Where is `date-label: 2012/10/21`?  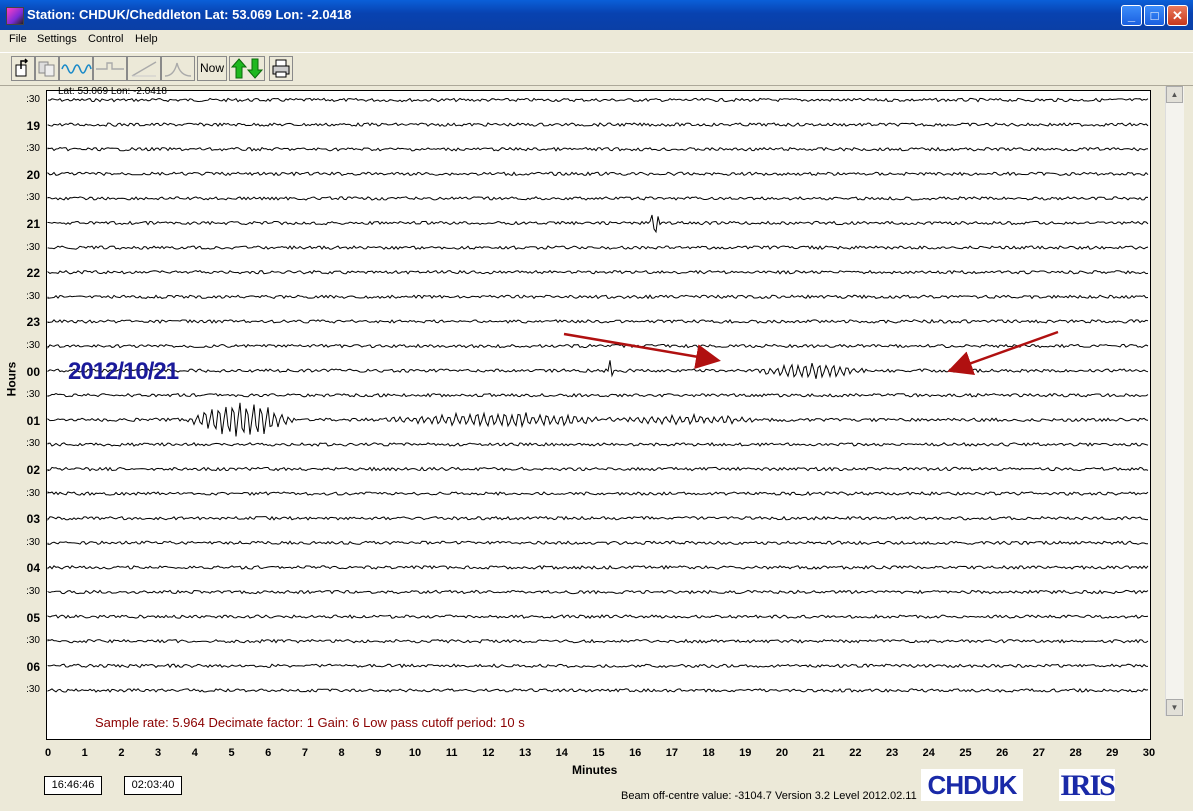
date-label: 2012/10/21 is located at coordinates (123, 371).